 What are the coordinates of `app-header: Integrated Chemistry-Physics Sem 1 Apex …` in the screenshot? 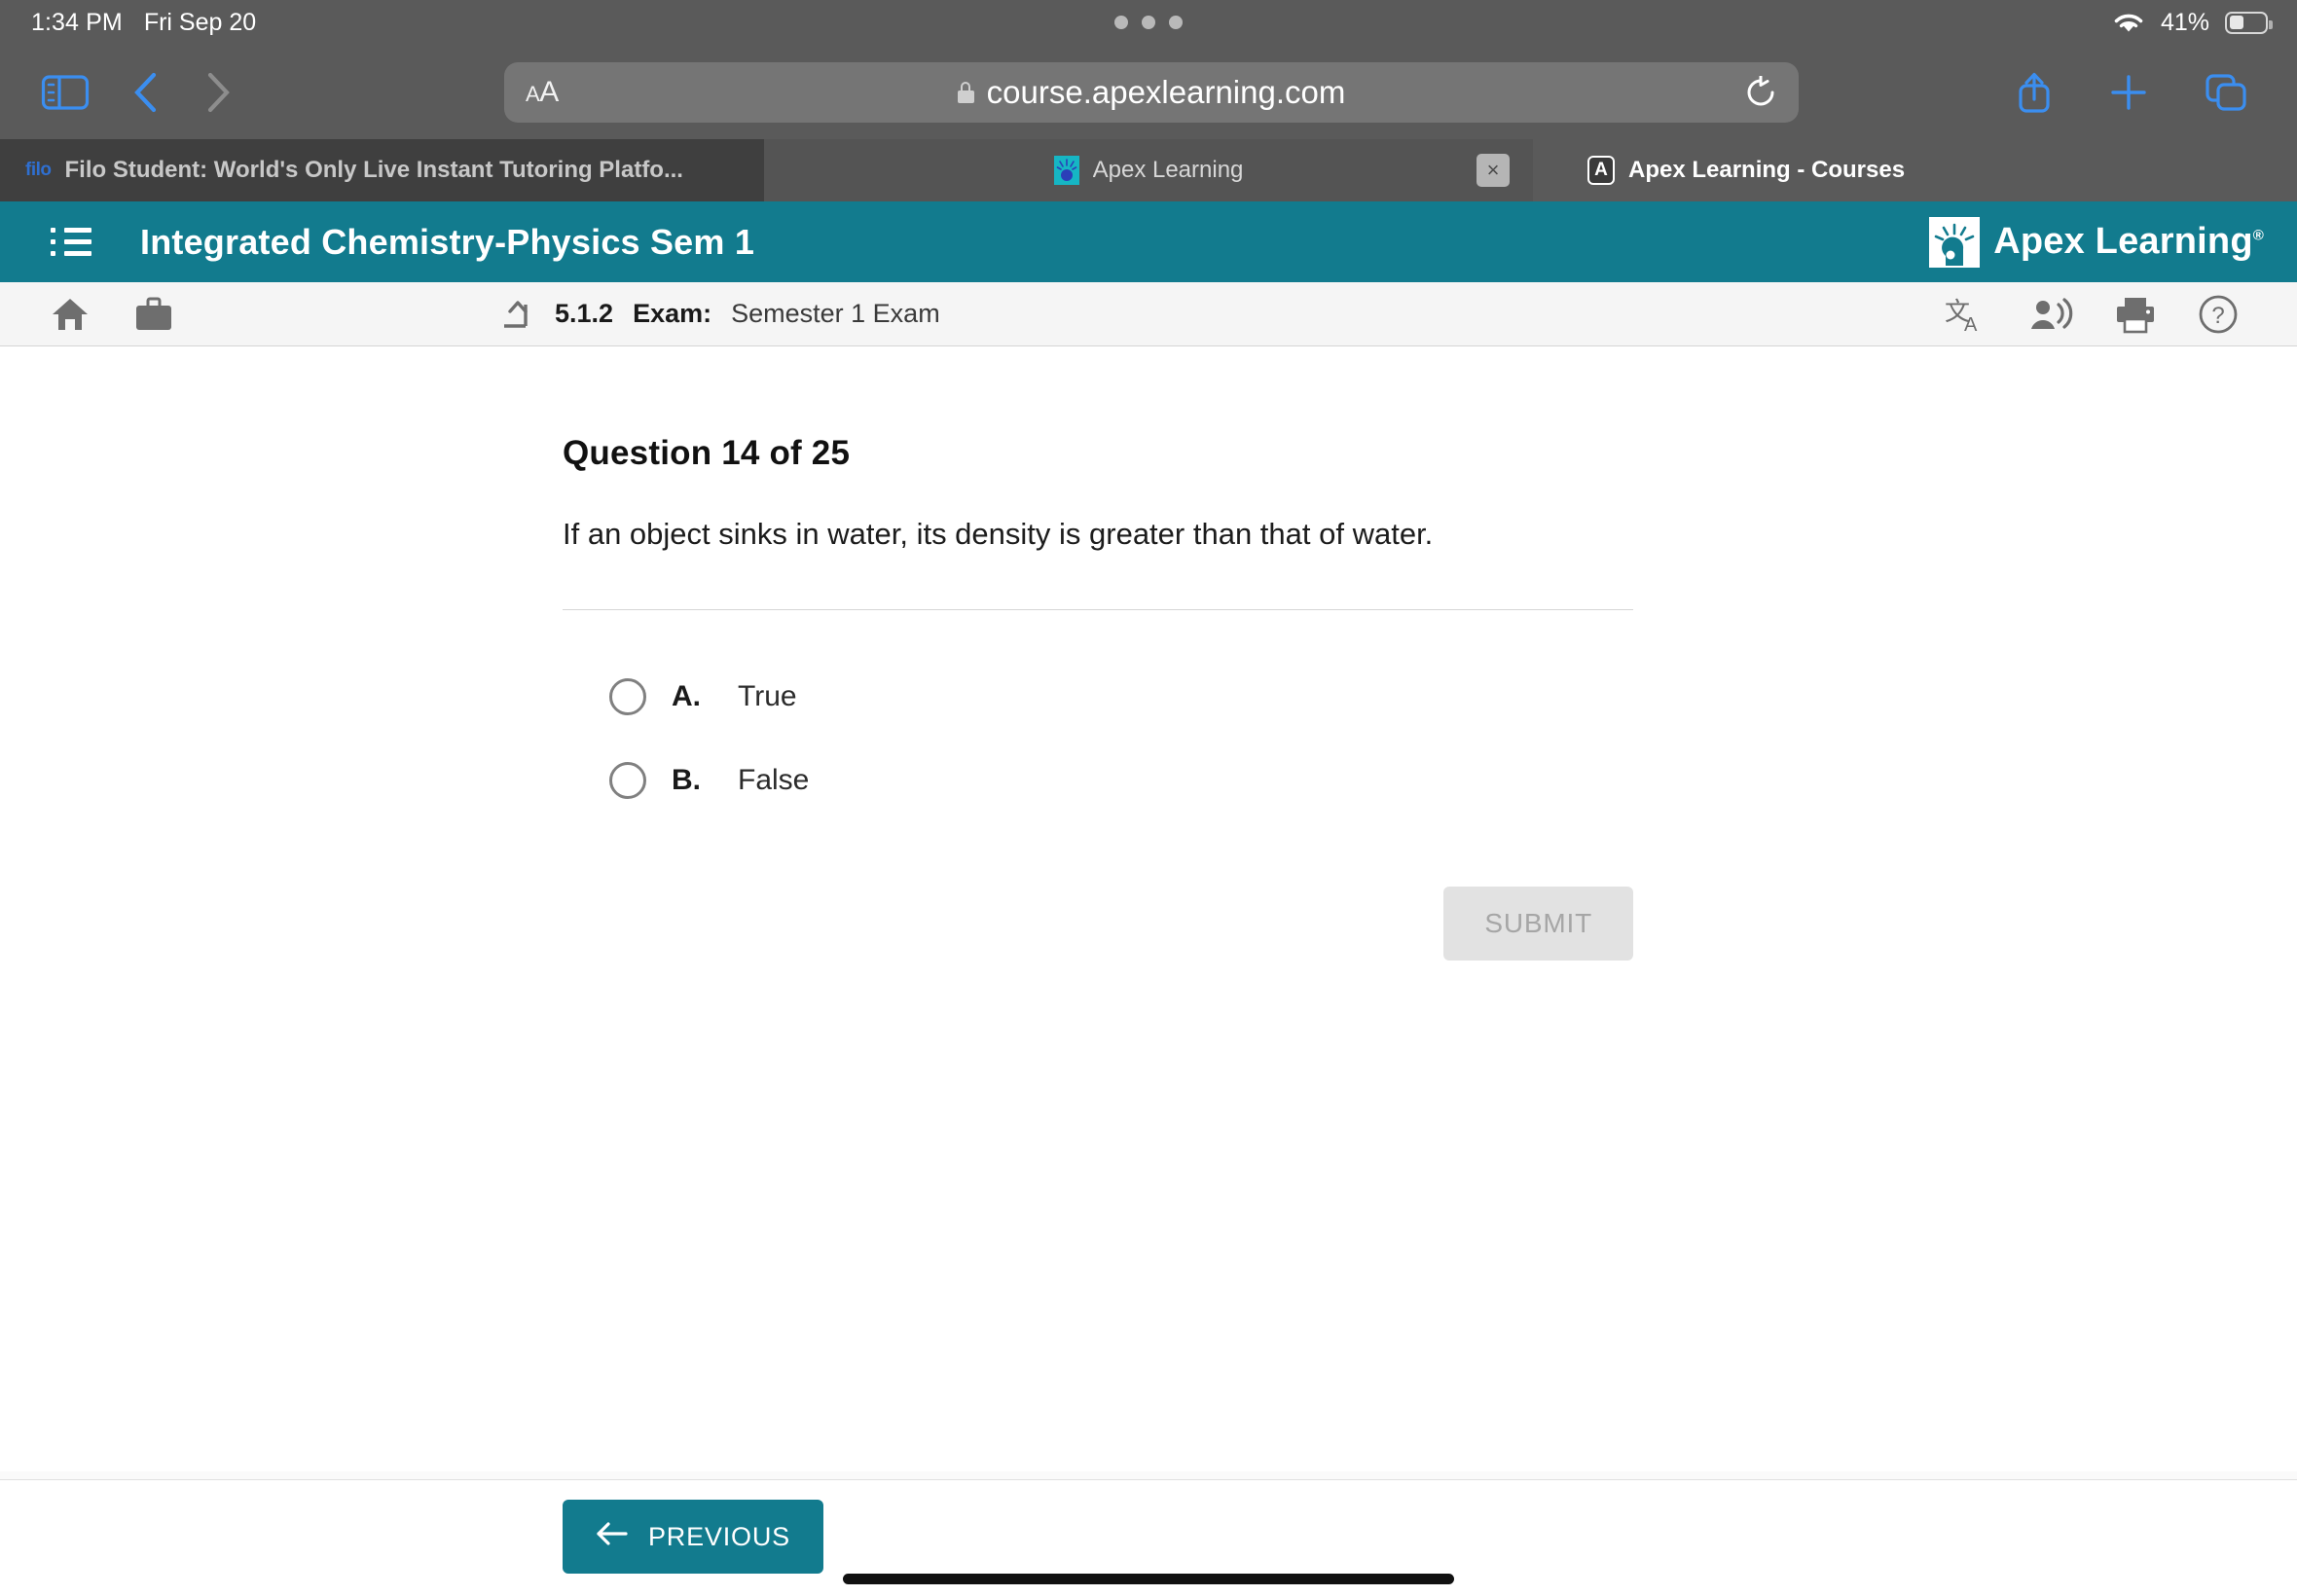 It's located at (1148, 241).